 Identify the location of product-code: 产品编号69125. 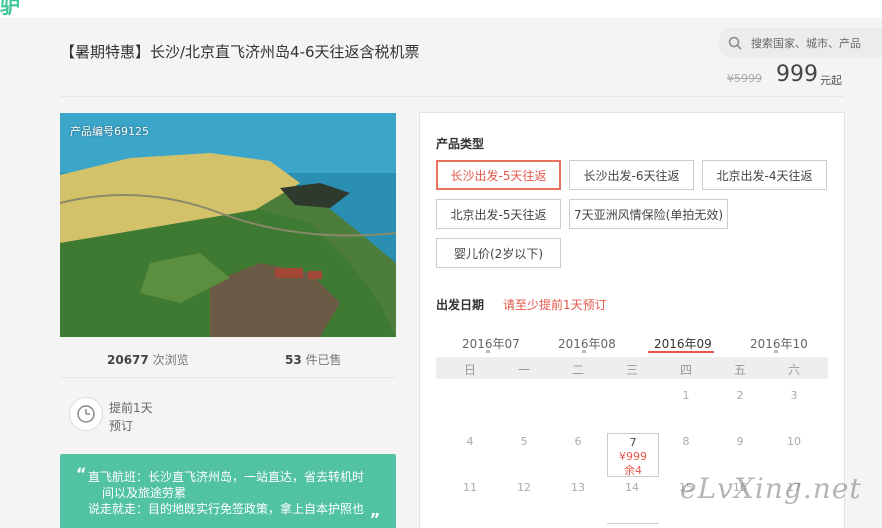
(109, 131).